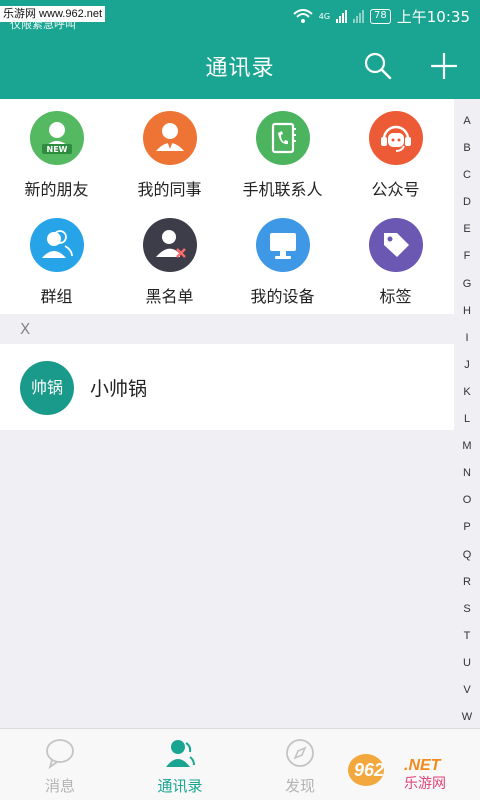 This screenshot has width=480, height=800. I want to click on index-letter: D, so click(467, 202).